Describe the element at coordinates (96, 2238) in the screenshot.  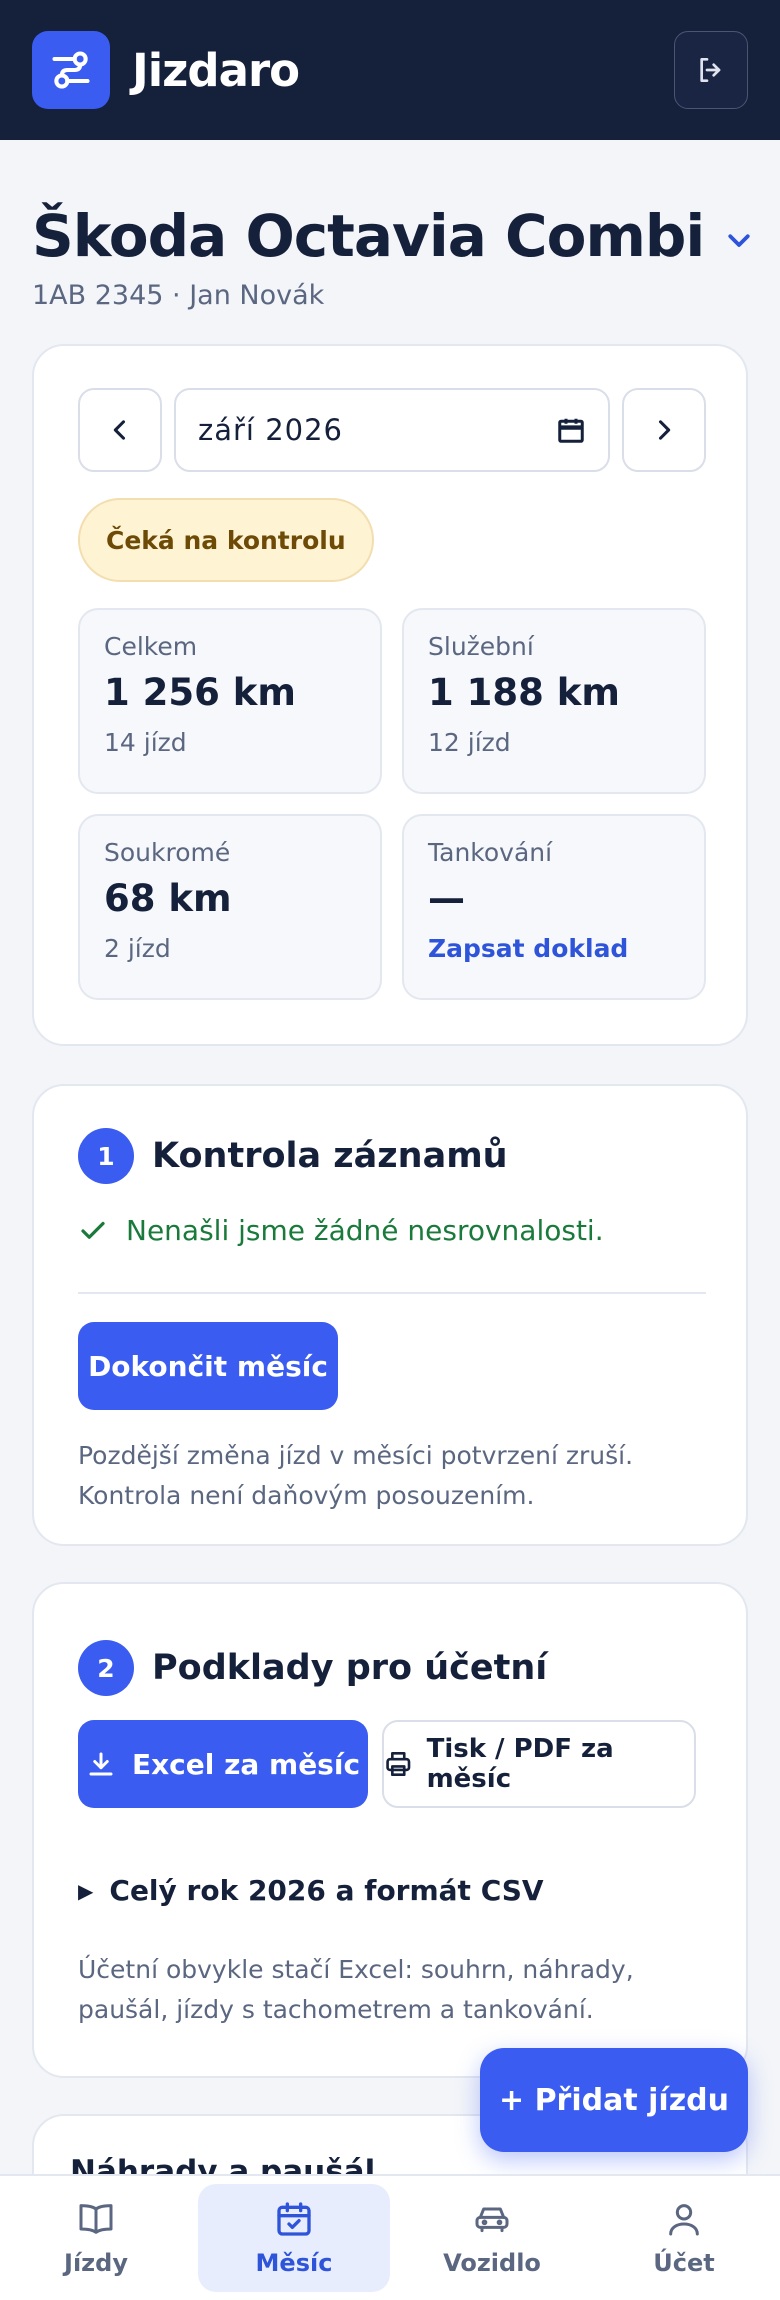
I see `nav-item-trips: Jízdy` at that location.